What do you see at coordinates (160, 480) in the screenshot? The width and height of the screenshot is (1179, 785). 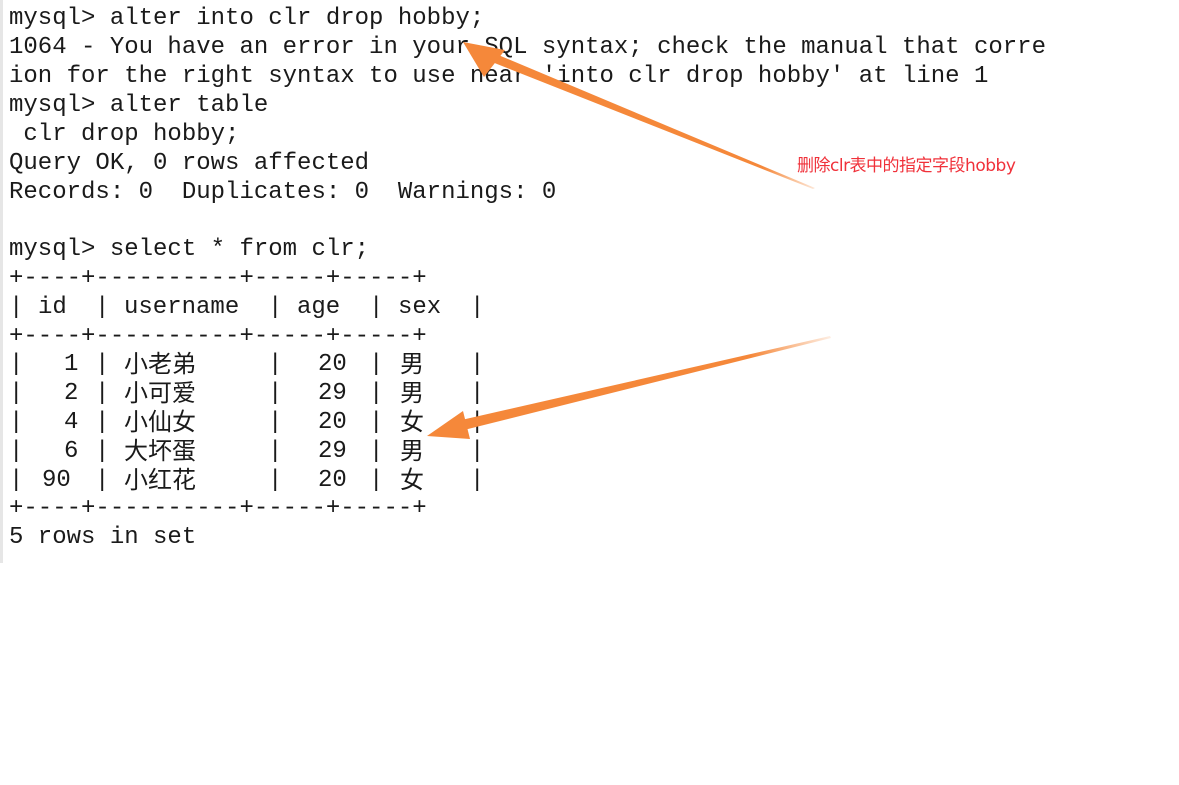 I see `cell-username: 小红花` at bounding box center [160, 480].